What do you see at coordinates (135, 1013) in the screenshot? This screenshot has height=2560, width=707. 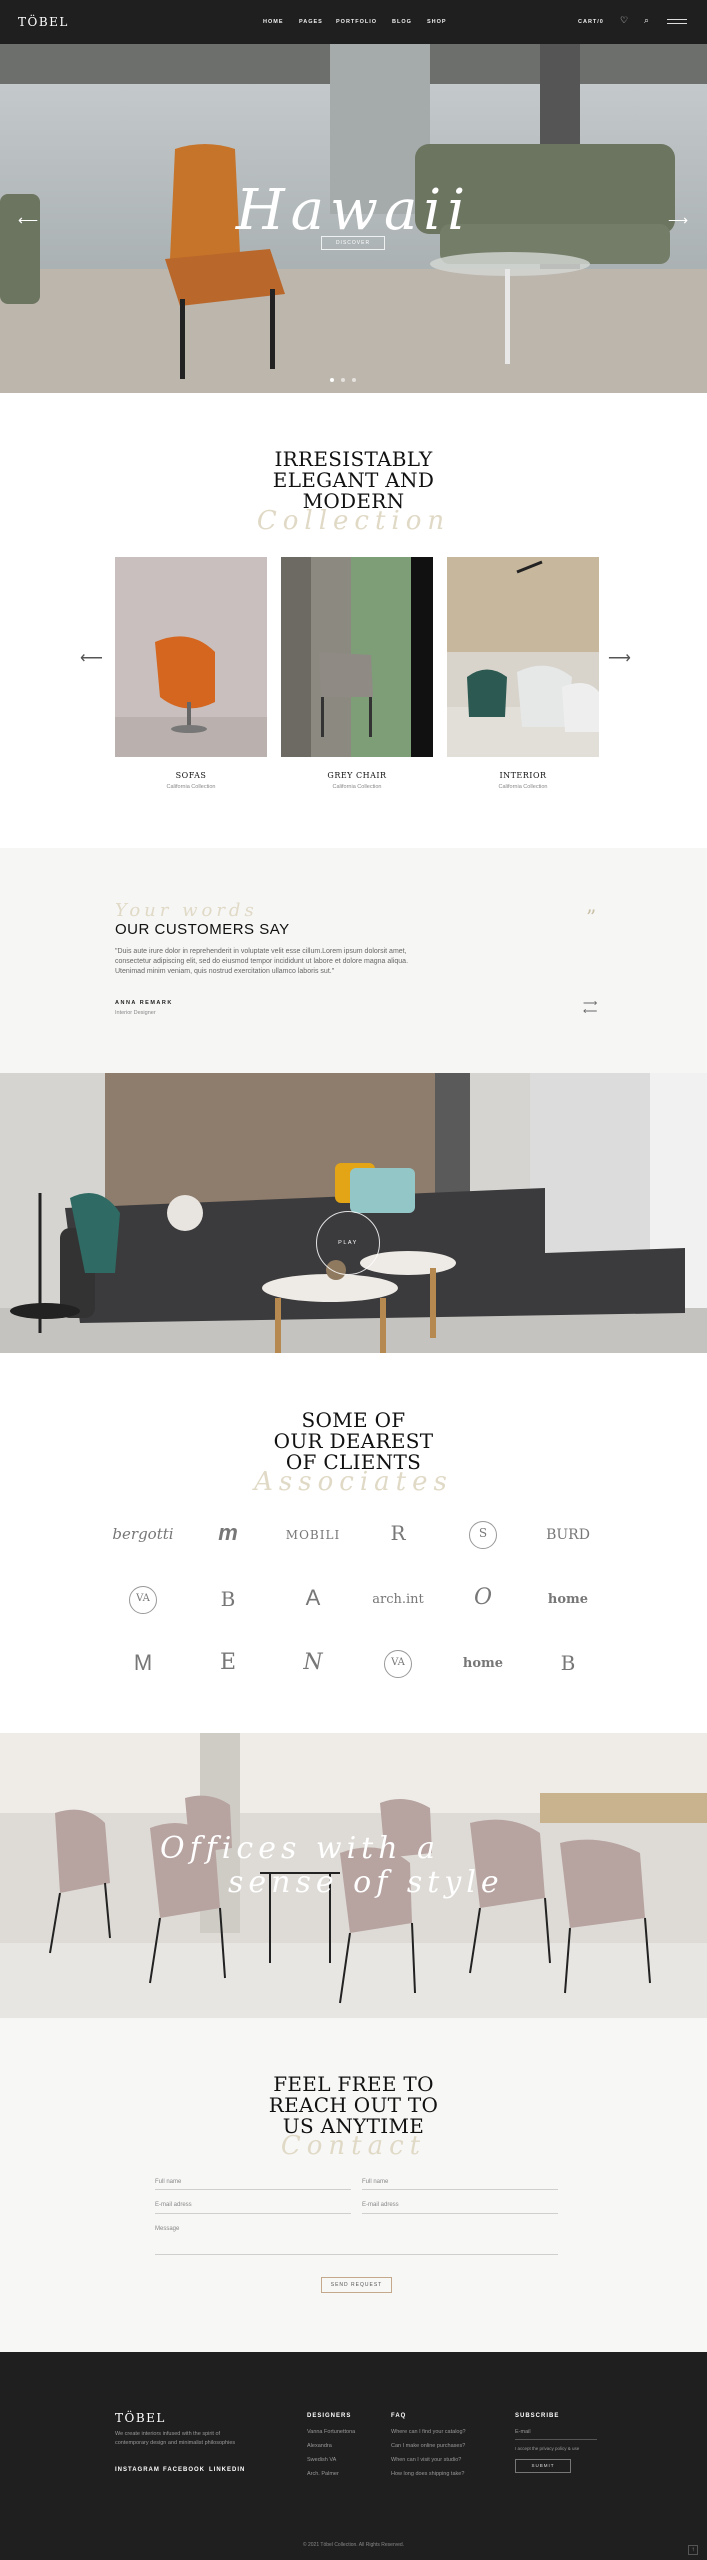 I see `testimonial-role: Interior Designer` at bounding box center [135, 1013].